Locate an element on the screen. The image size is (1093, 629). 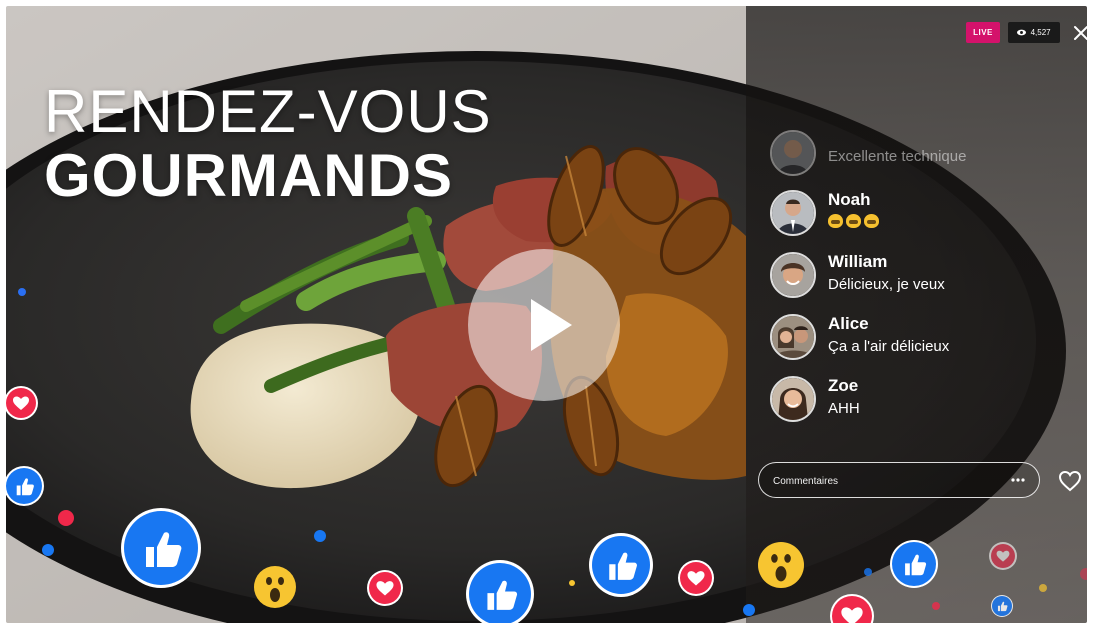
avatar-woman is located at coordinates (793, 399).